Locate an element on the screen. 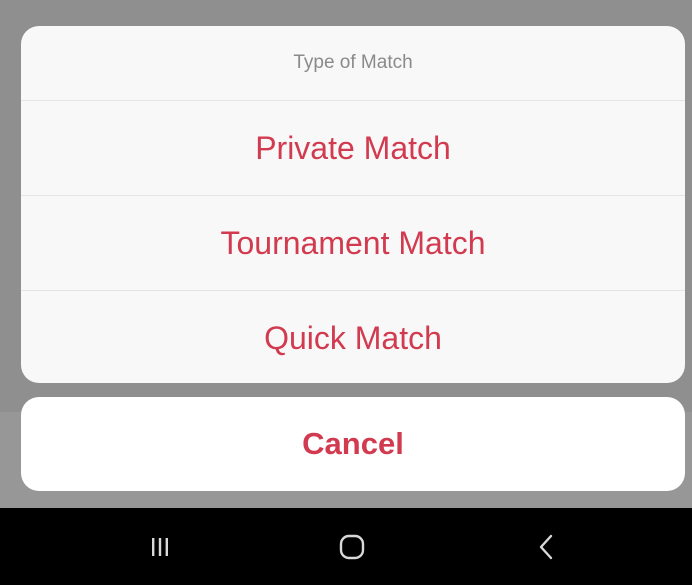 This screenshot has height=585, width=692. recent-apps-button is located at coordinates (160, 546).